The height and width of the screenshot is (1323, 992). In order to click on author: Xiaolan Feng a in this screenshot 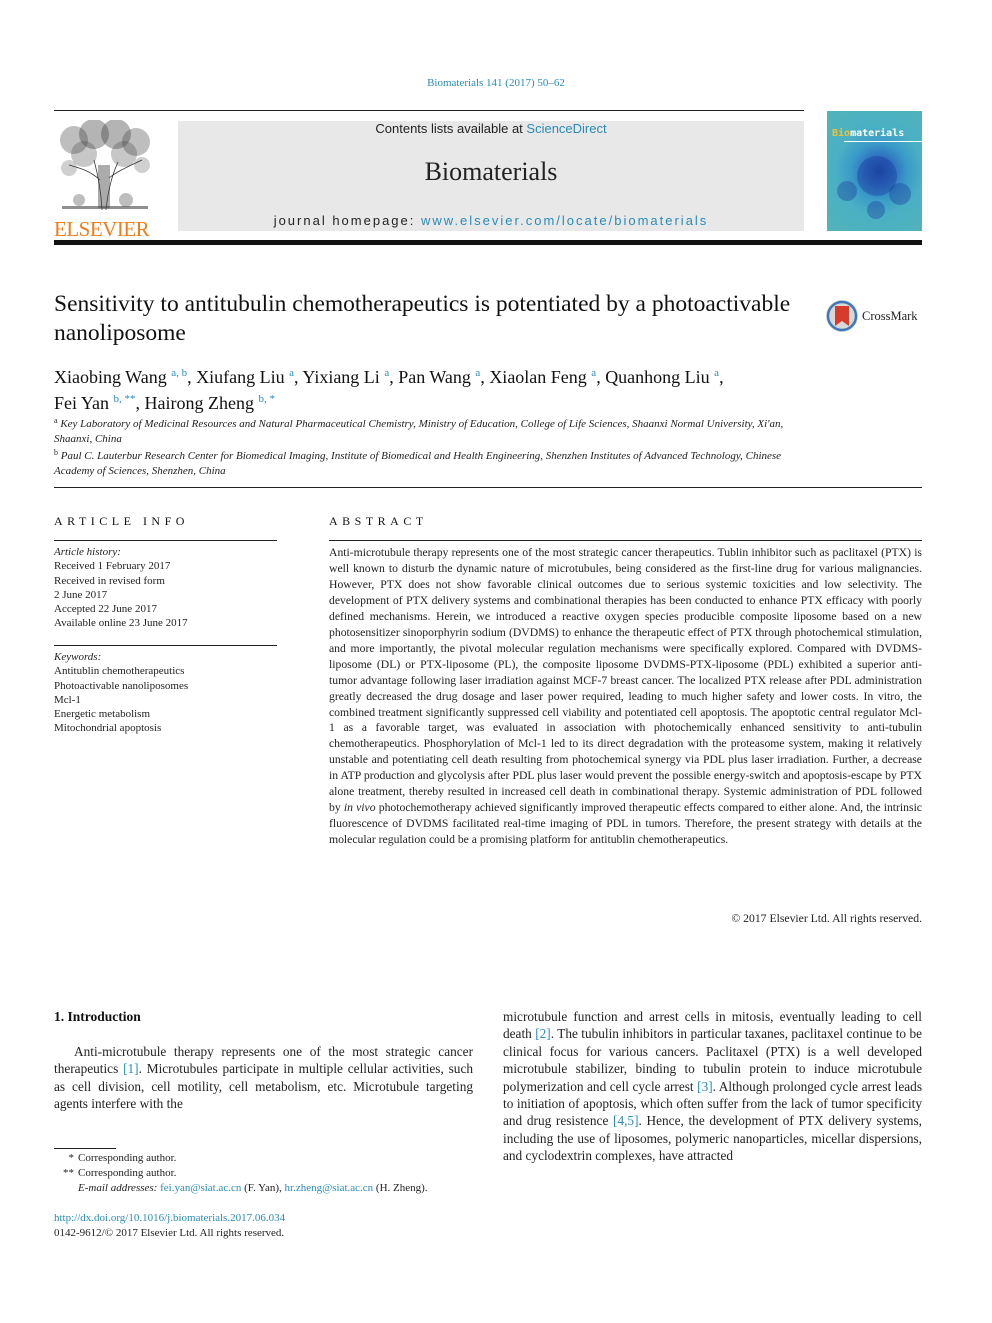, I will do `click(542, 377)`.